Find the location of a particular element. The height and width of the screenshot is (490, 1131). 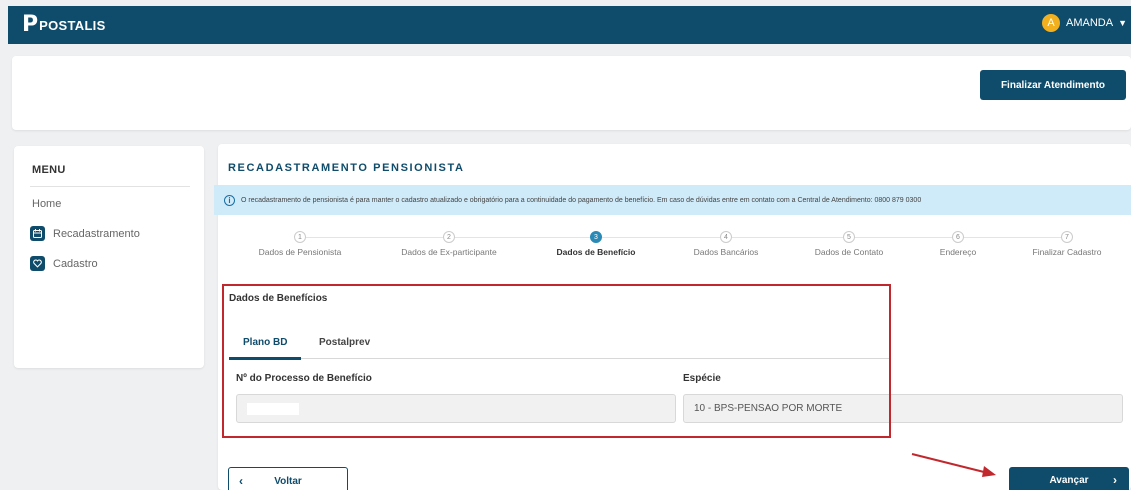

section-title: Dados de Benefícios is located at coordinates (278, 298).